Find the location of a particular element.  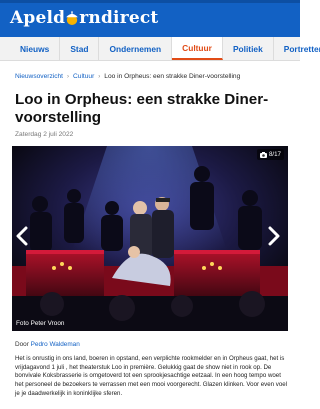

nav-item-stad: Stad is located at coordinates (80, 48).